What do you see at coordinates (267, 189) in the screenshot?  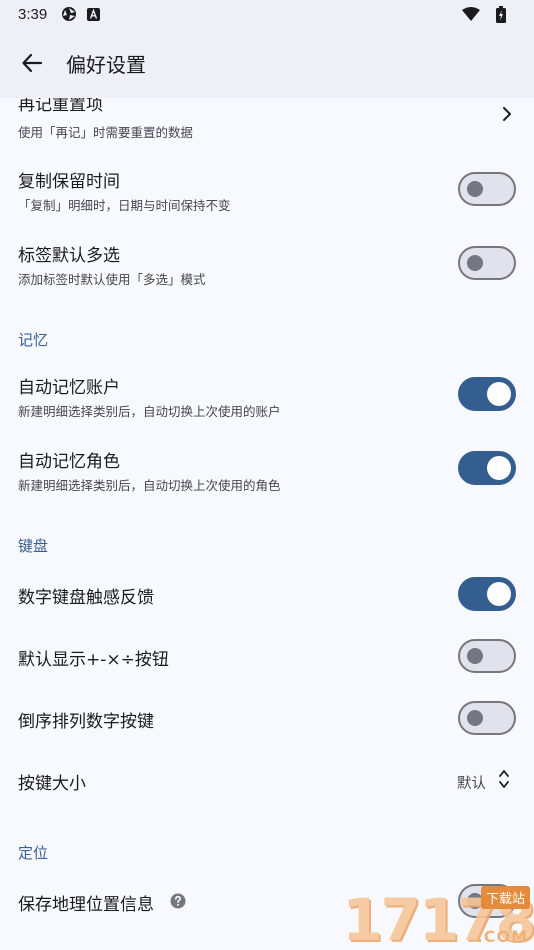 I see `settings-row-copy-keep-time: 复制保留时间 「复制」明细时，日期与时间保持不变` at bounding box center [267, 189].